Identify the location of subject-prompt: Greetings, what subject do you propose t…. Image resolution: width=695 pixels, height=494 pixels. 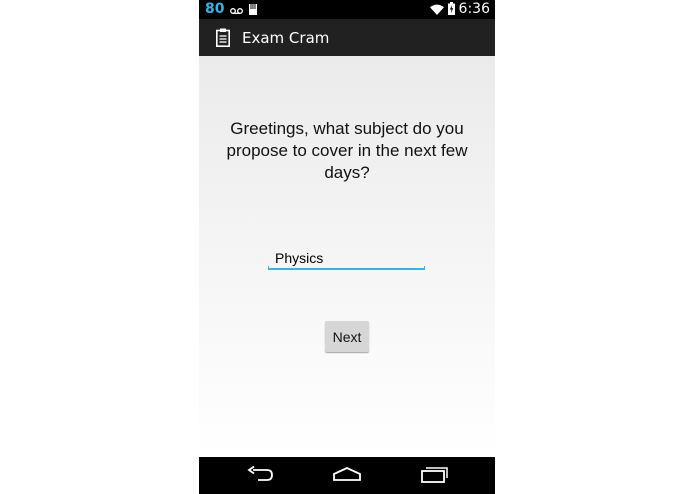
(347, 150).